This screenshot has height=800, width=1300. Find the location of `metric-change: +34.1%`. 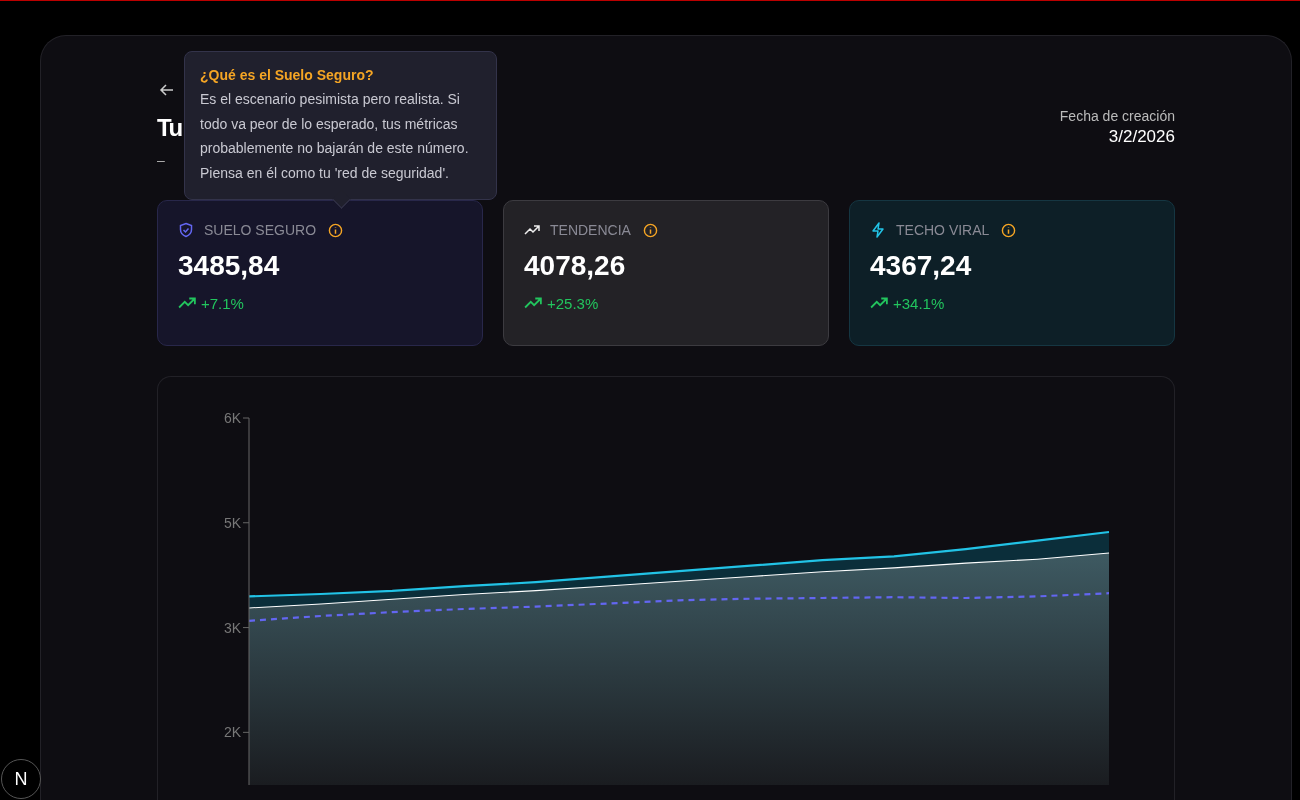

metric-change: +34.1% is located at coordinates (919, 303).